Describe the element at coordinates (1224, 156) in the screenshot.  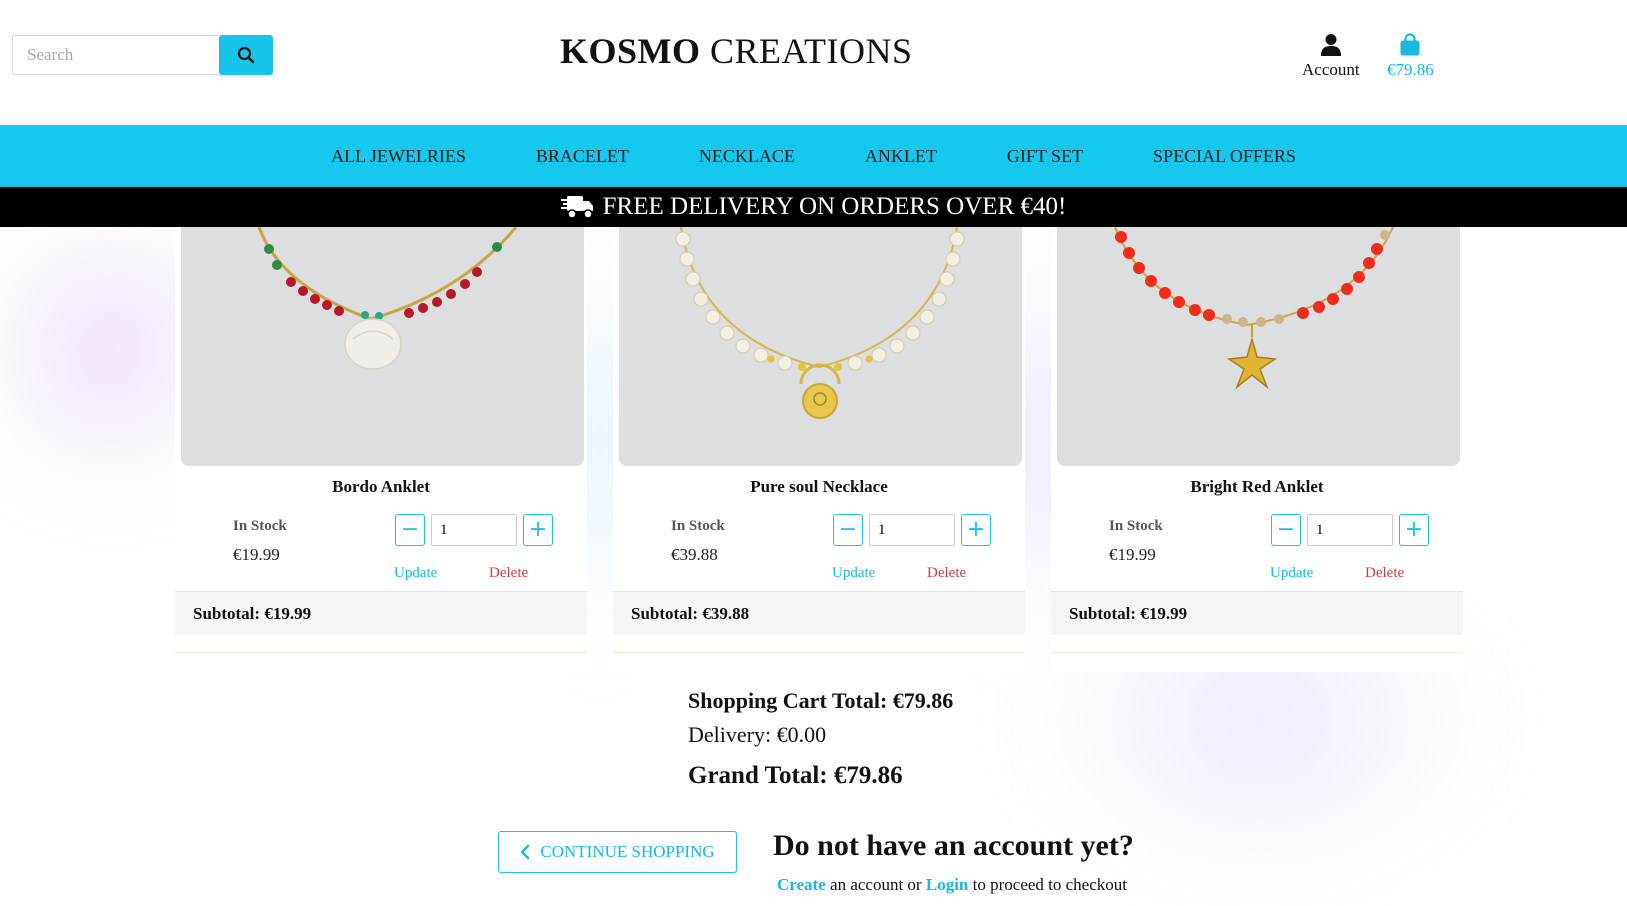
I see `nav-item-special-offers: SPECIAL OFFERS` at that location.